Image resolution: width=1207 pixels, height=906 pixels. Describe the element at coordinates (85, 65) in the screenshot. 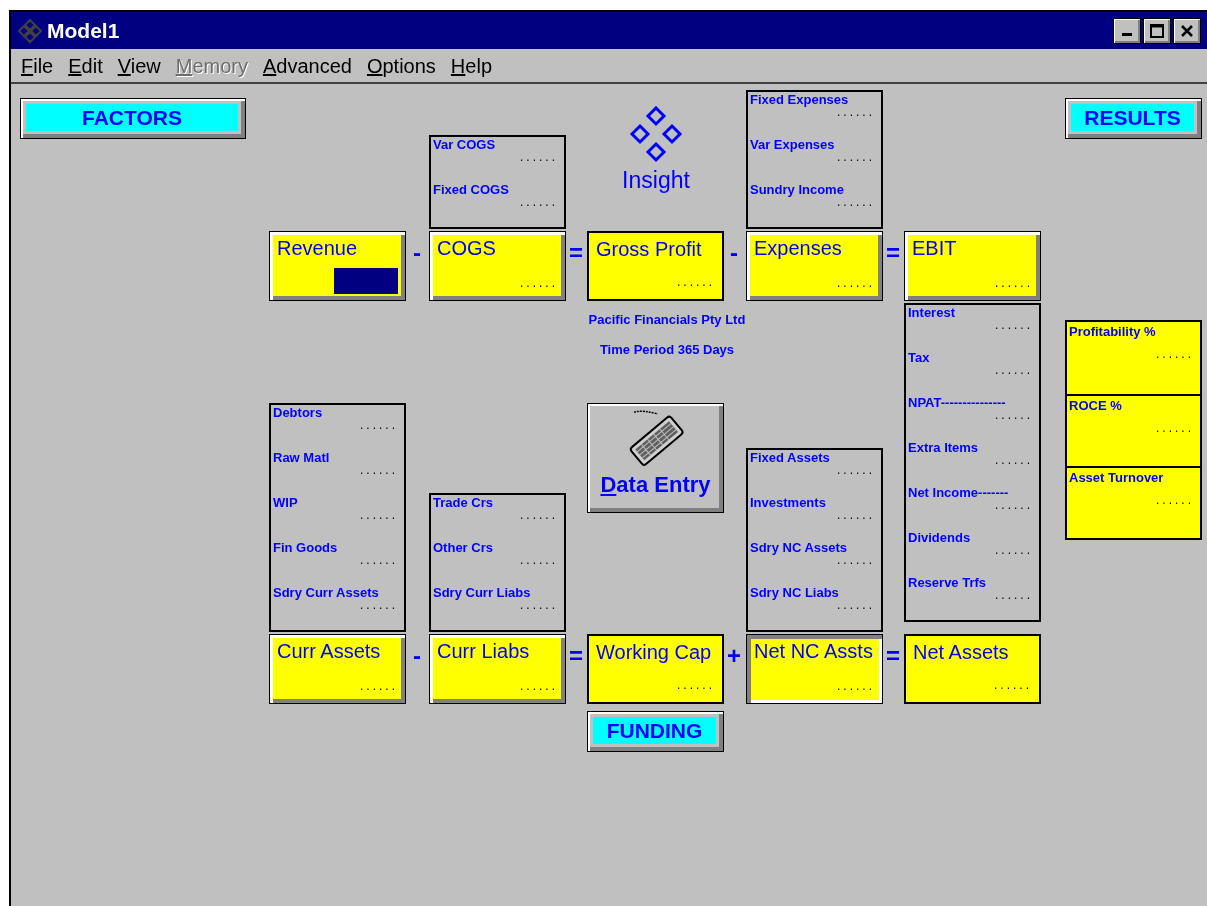

I see `menu-item: Edit` at that location.